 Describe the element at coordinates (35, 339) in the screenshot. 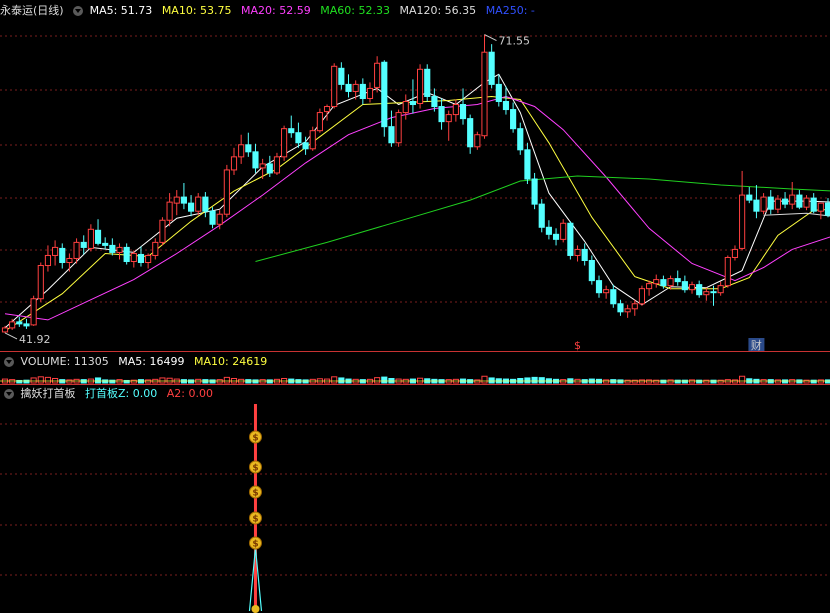

I see `low-price-label: 41.92` at that location.